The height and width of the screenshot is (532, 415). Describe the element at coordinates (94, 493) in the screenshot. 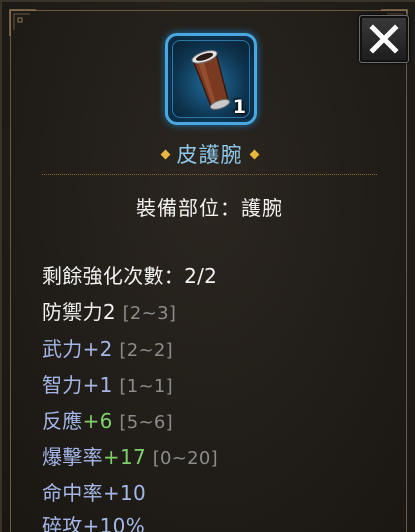

I see `stat-hit-rate: 命中率+10` at that location.